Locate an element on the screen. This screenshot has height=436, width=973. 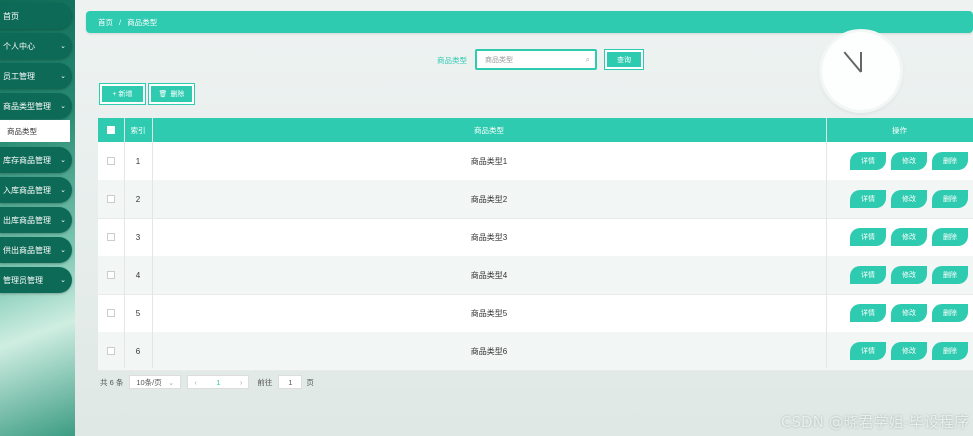
sidebar-subitem-product-type: 商品类型 is located at coordinates (35, 131).